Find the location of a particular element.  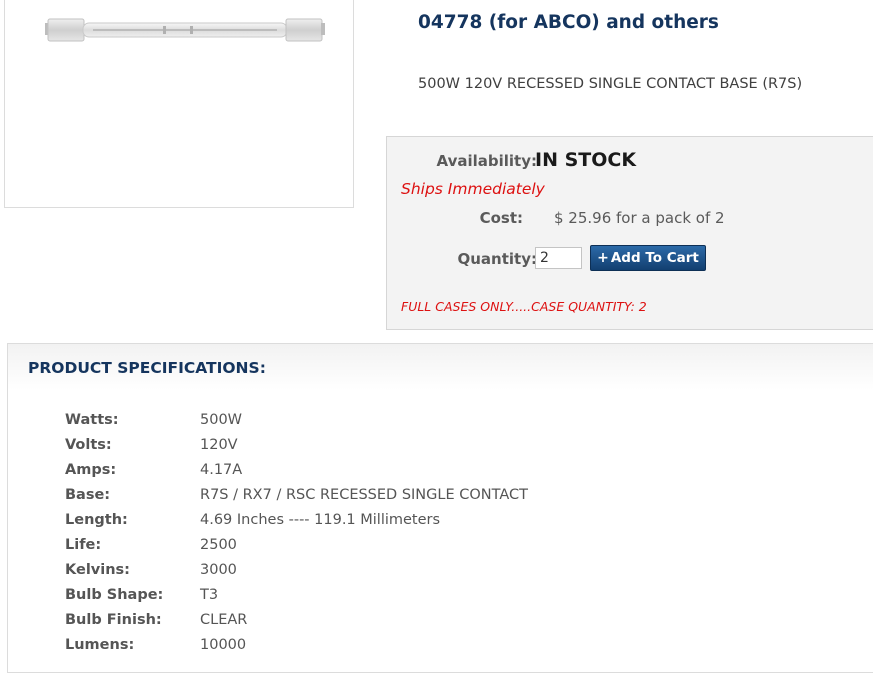

availability-status: IN STOCK is located at coordinates (586, 160).